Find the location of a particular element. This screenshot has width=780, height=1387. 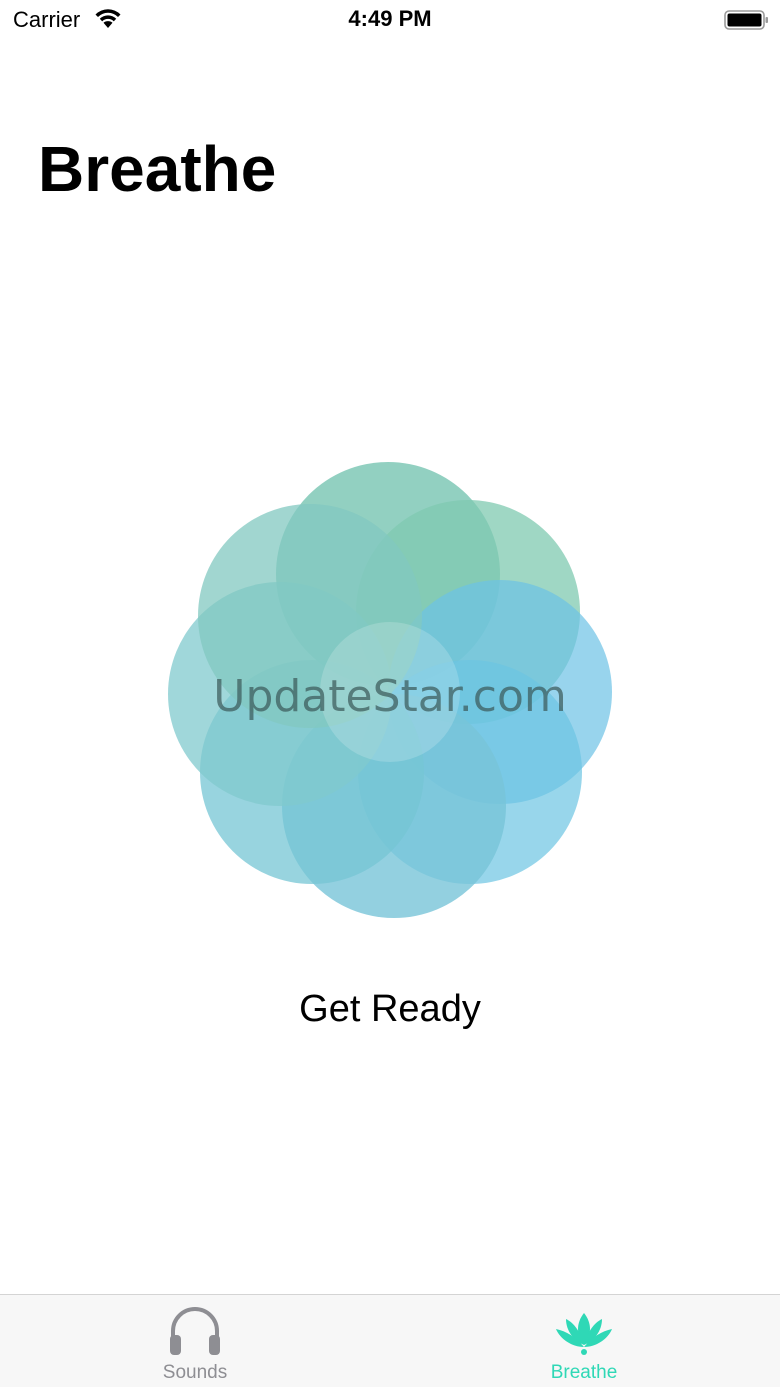

tab-bar: Sounds Breathe is located at coordinates (390, 1340).